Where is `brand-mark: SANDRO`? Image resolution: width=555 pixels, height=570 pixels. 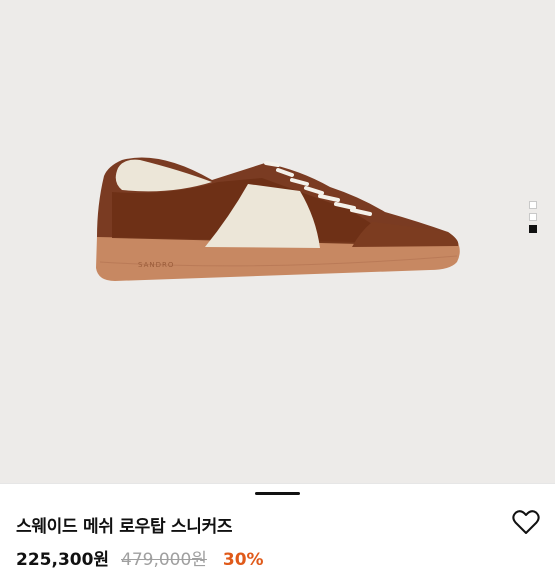 brand-mark: SANDRO is located at coordinates (156, 265).